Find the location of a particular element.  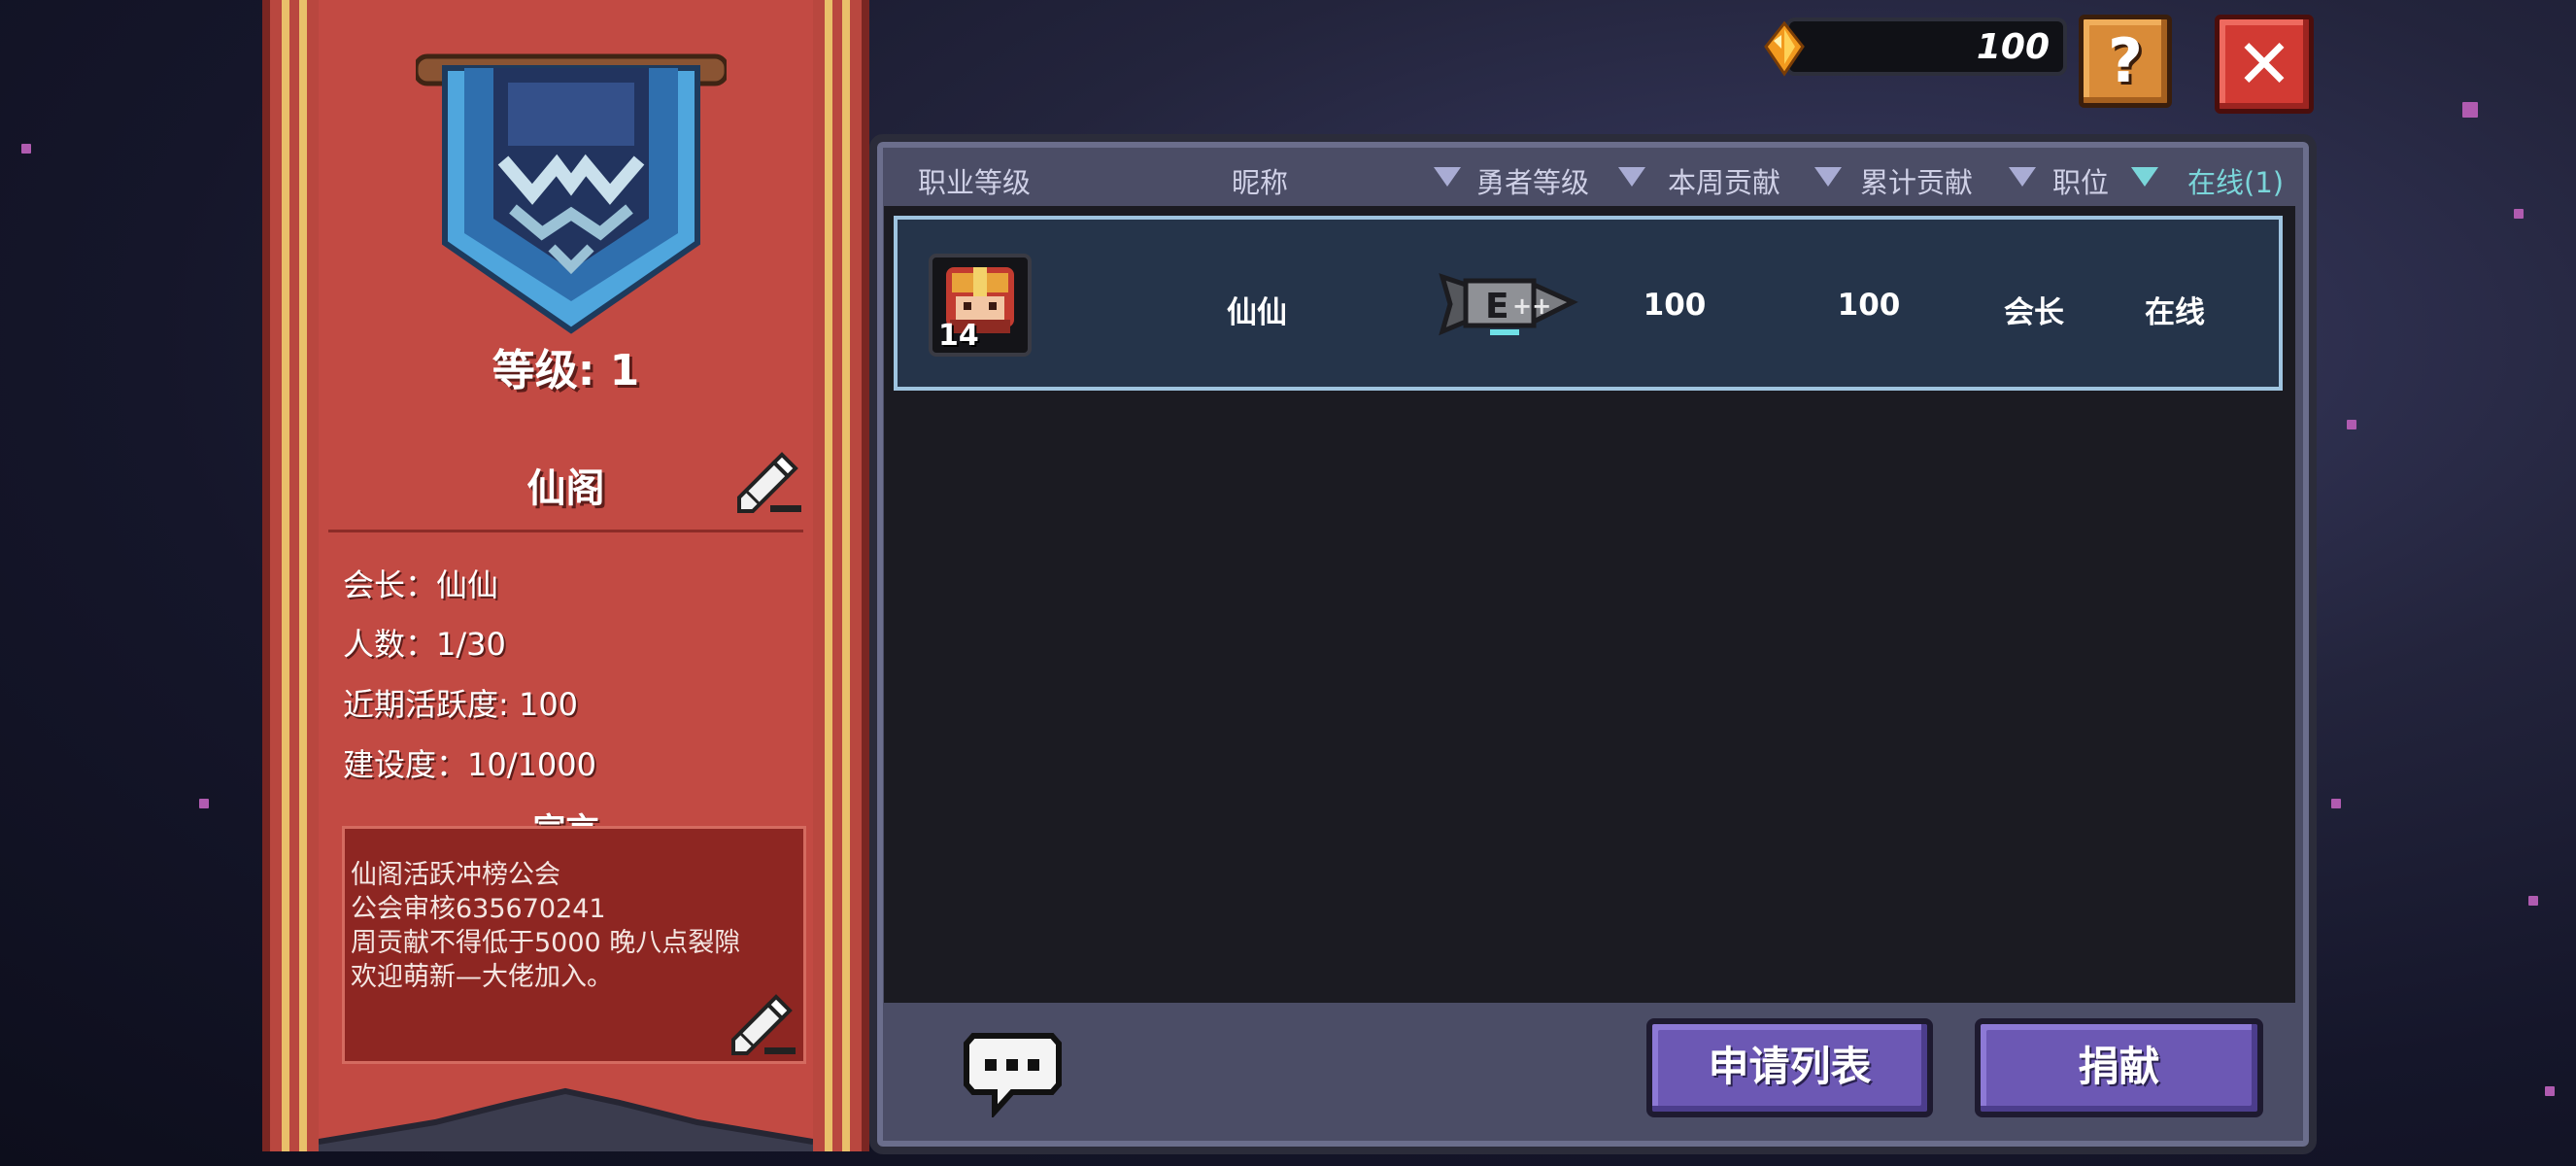

sort-position-icon is located at coordinates (2022, 177).